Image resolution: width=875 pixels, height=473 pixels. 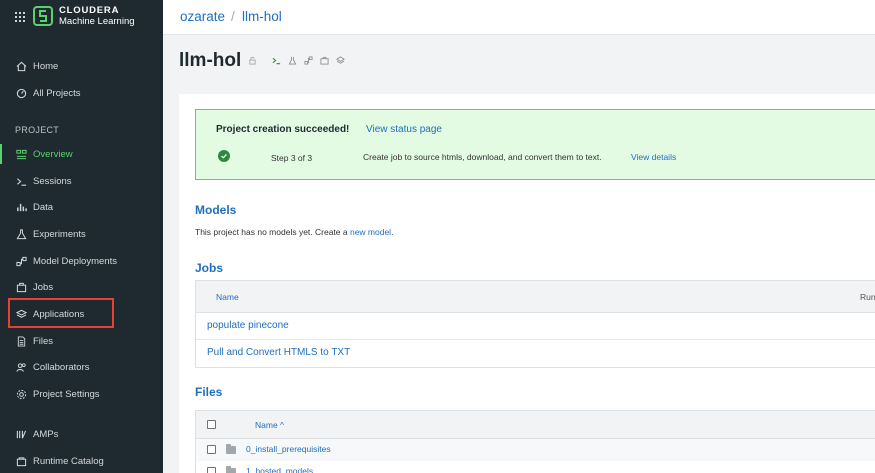 I want to click on sidebar-item-label: Runtime Catalog, so click(x=68, y=461).